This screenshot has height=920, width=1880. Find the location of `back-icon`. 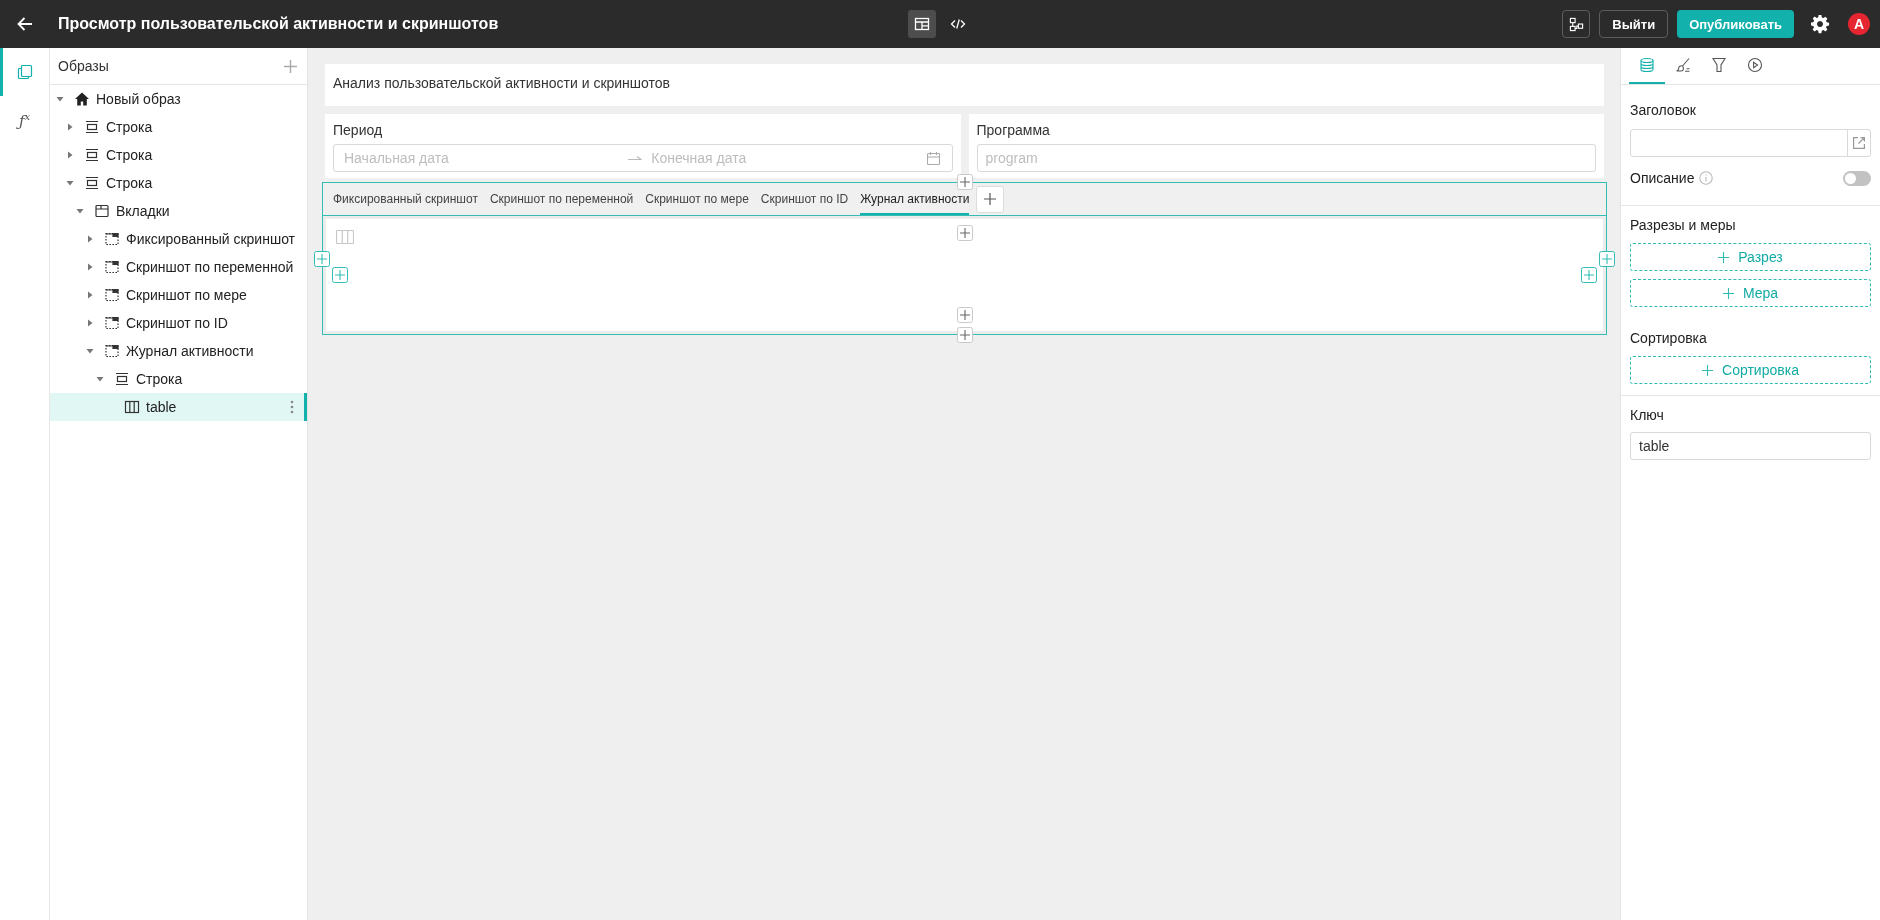

back-icon is located at coordinates (25, 24).